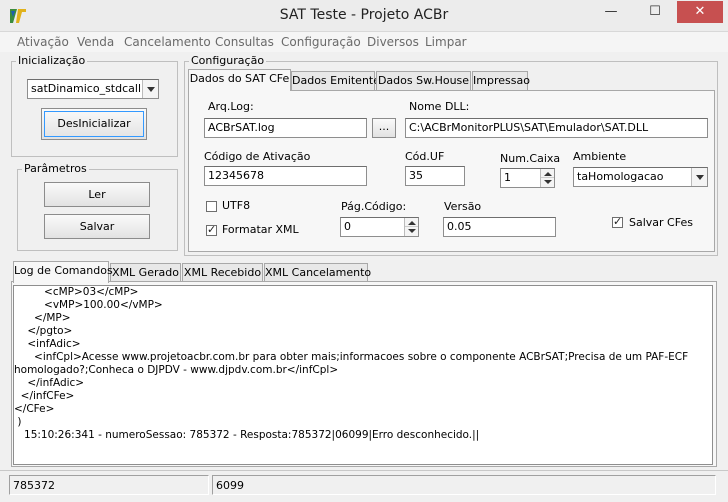 The height and width of the screenshot is (502, 728). What do you see at coordinates (63, 272) in the screenshot?
I see `tab-log-de-comandos: Log de Comandos` at bounding box center [63, 272].